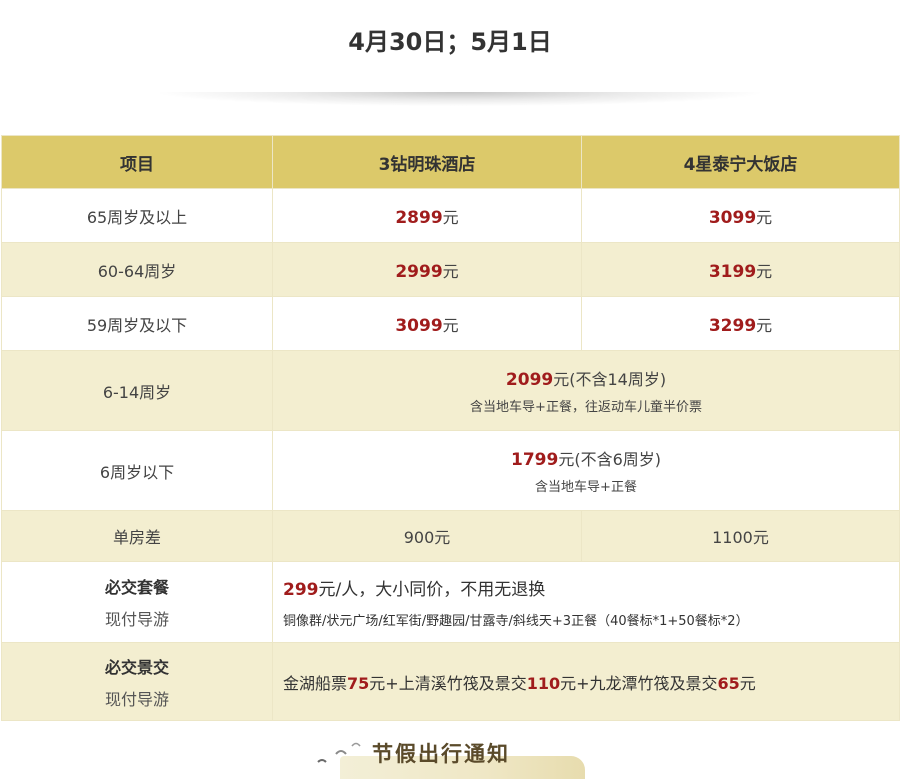  I want to click on scenic-line: 金湖船票75元+上清溪竹筏及景交110元+九龙潭竹筏及景交65元, so click(591, 682).